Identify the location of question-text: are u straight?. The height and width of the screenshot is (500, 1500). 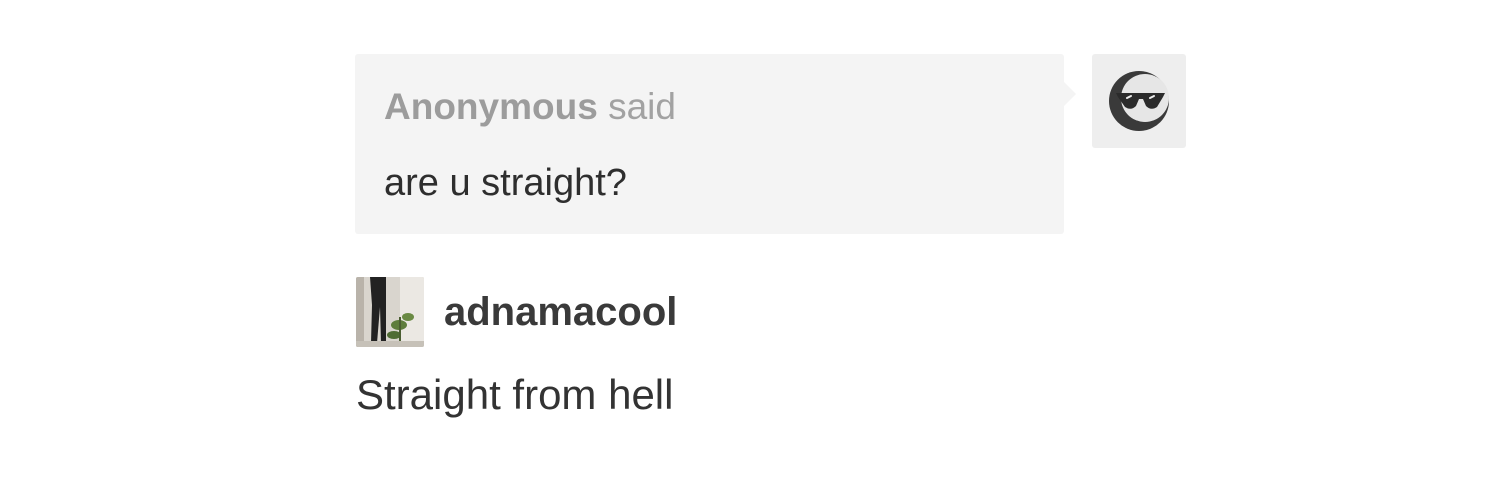
(505, 183).